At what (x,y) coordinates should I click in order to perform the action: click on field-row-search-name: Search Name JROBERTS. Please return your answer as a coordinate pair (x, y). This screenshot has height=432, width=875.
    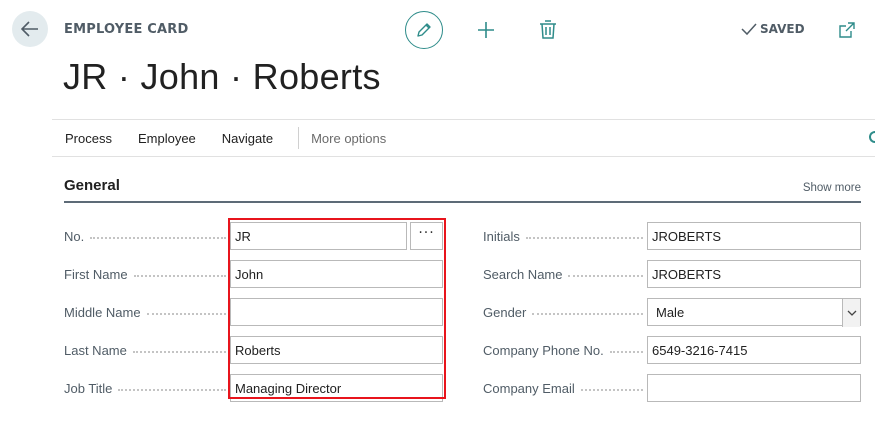
    Looking at the image, I should click on (672, 274).